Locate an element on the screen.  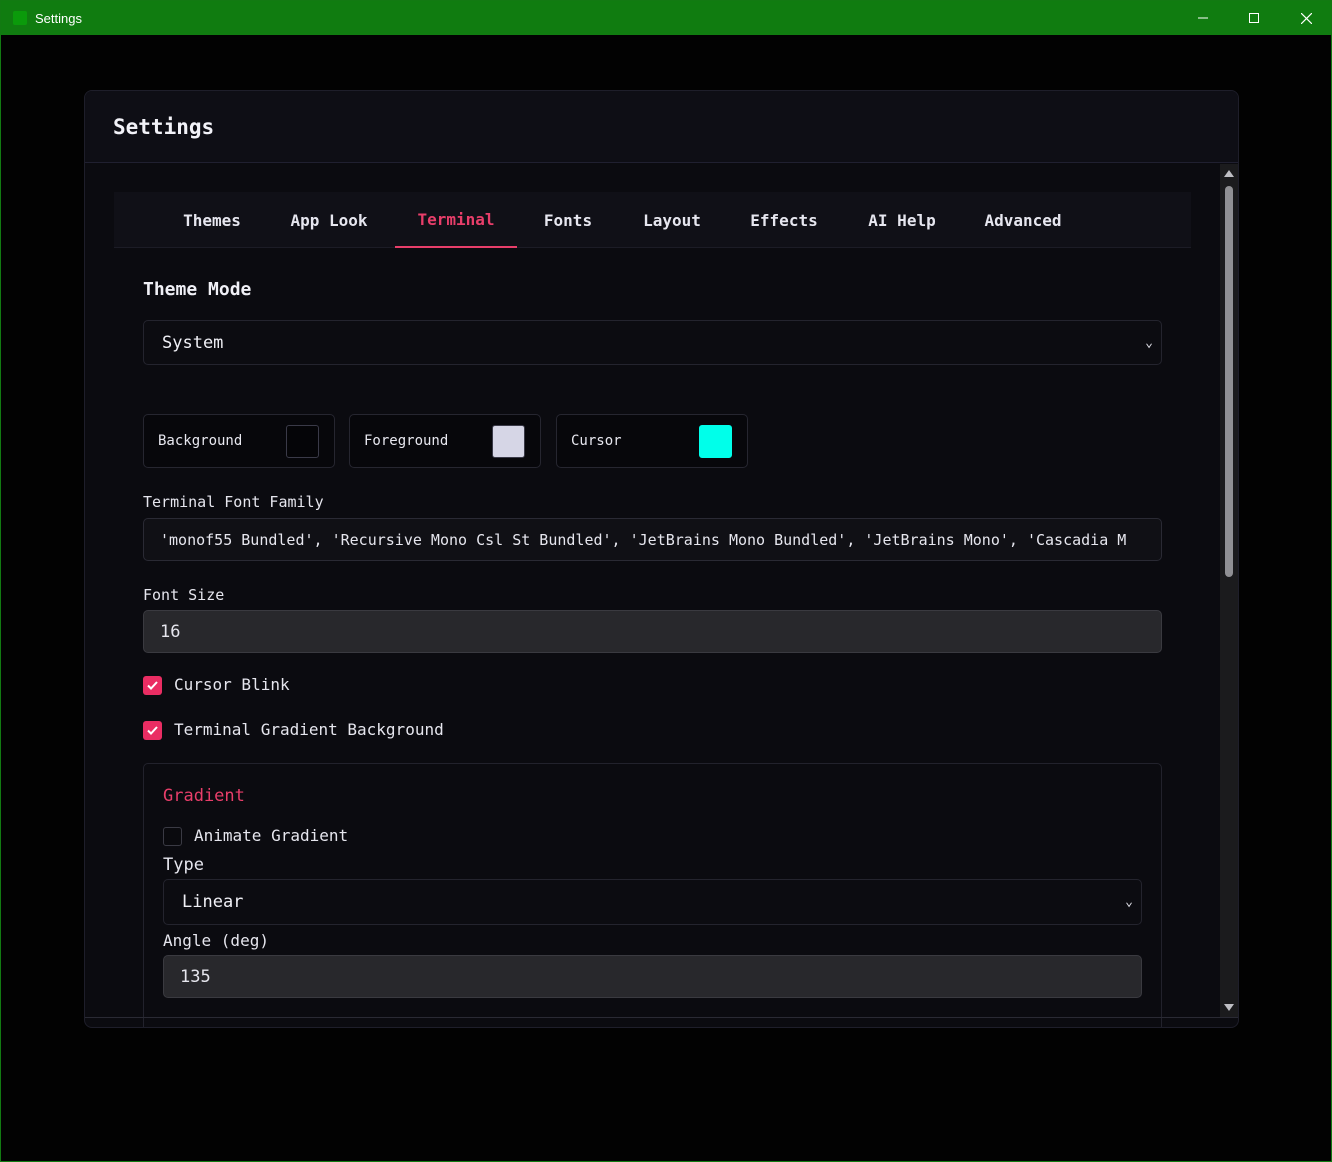
foreground-color-swatch is located at coordinates (508, 441).